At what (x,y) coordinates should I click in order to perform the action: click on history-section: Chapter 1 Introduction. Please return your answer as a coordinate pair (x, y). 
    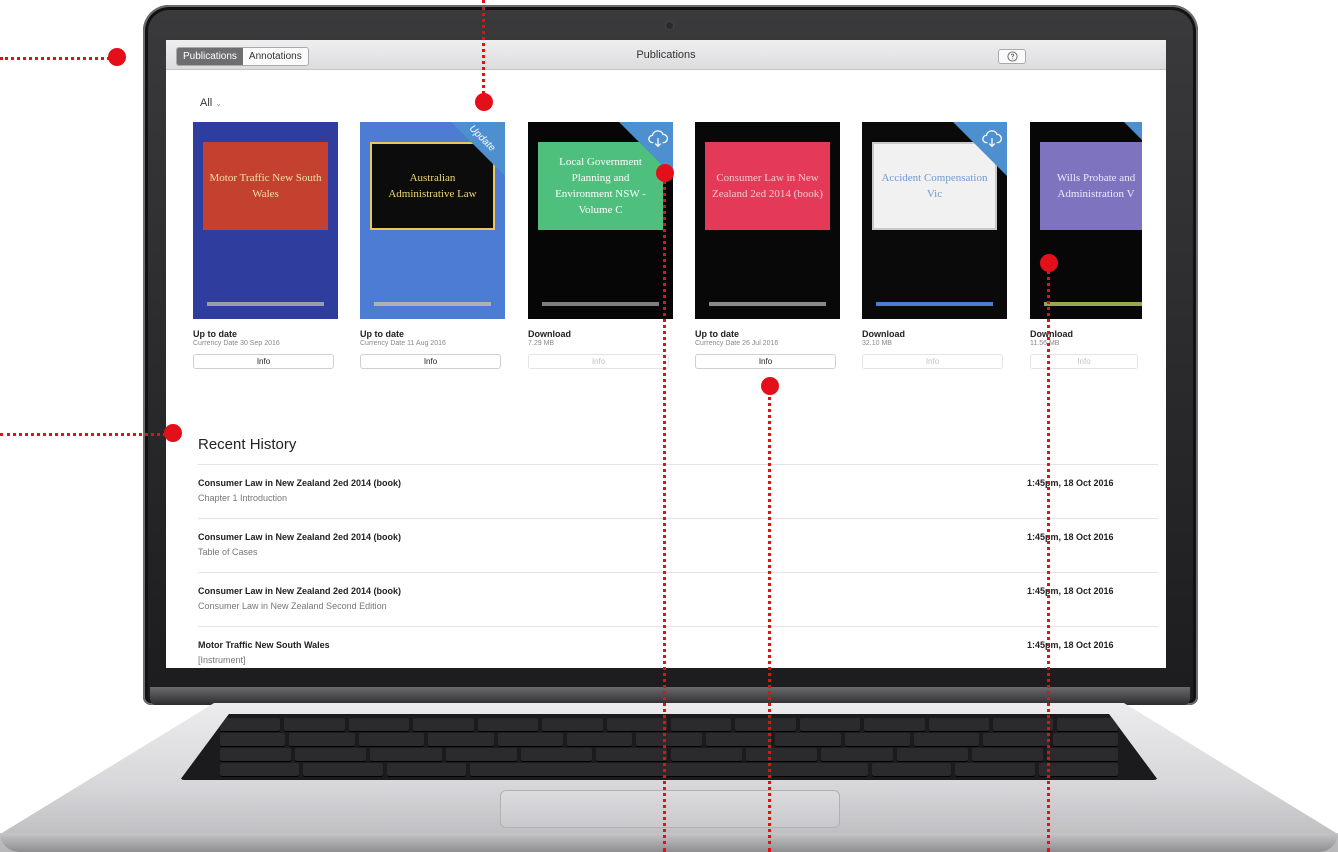
    Looking at the image, I should click on (243, 498).